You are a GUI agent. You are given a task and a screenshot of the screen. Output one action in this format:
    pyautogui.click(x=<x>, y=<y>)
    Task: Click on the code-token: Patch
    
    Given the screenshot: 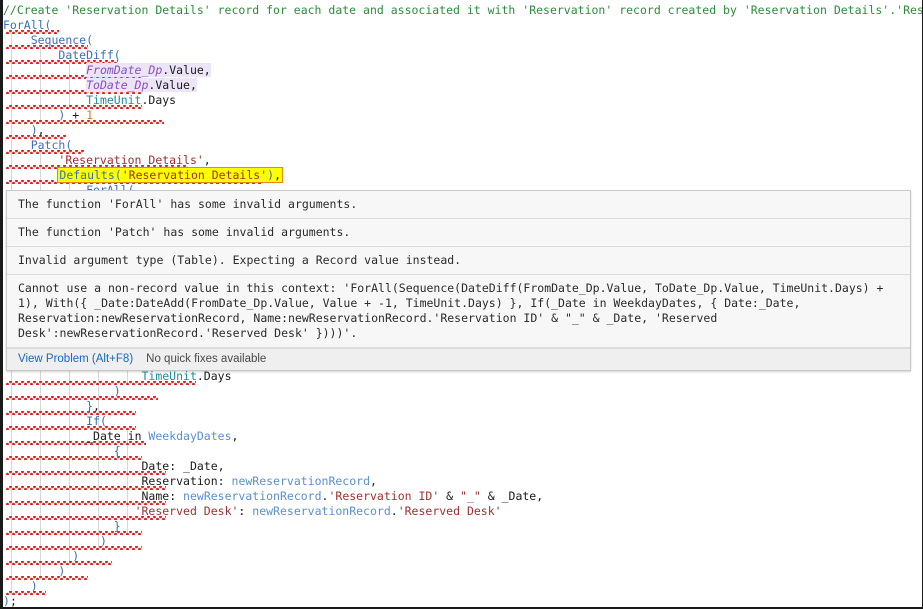 What is the action you would take?
    pyautogui.click(x=48, y=145)
    